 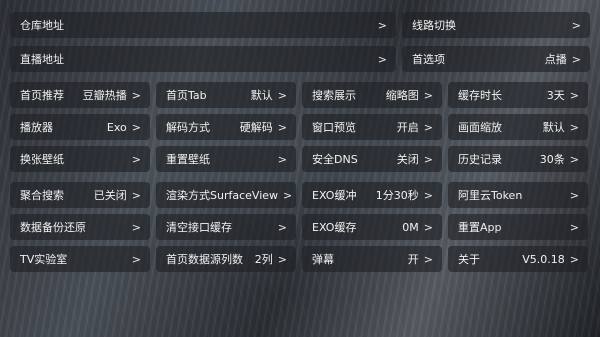 I want to click on setting-window-preview: 窗口预览 开启 >, so click(x=372, y=127).